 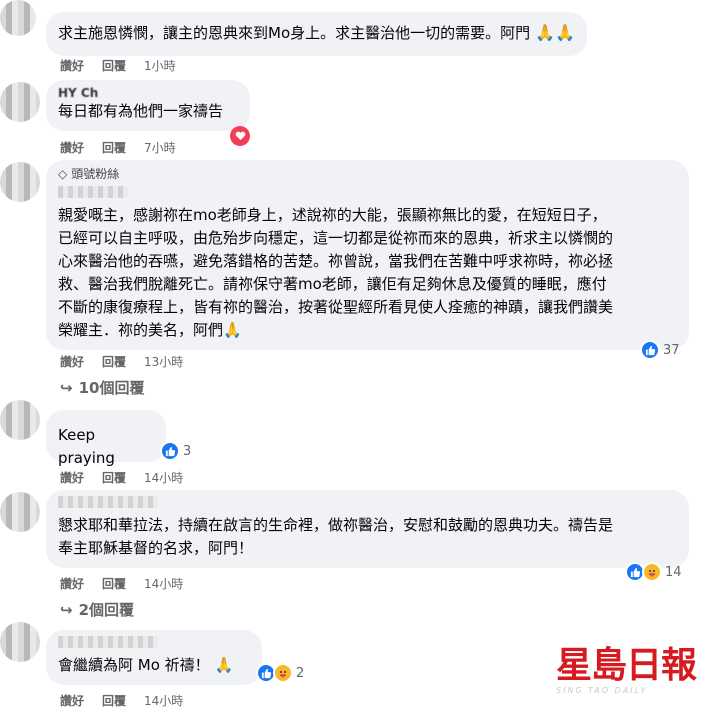 I want to click on timestamp: 13小時, so click(x=163, y=361).